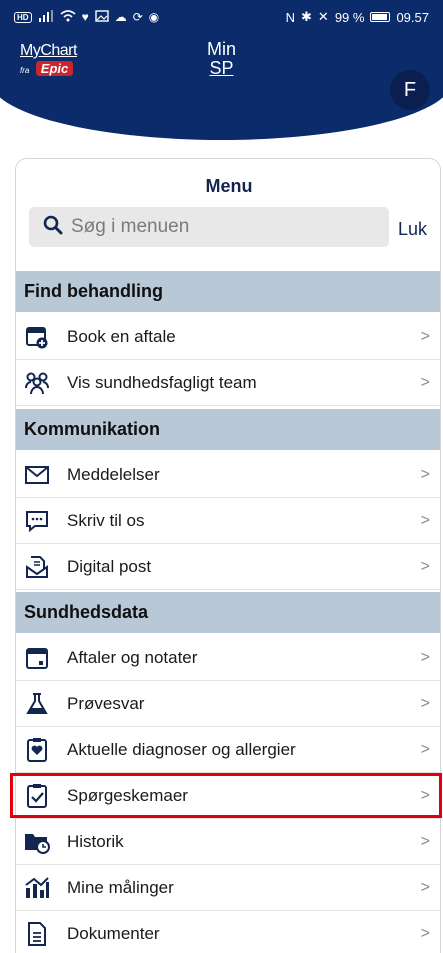 Image resolution: width=443 pixels, height=953 pixels. Describe the element at coordinates (221, 227) in the screenshot. I see `menu-search-input` at that location.